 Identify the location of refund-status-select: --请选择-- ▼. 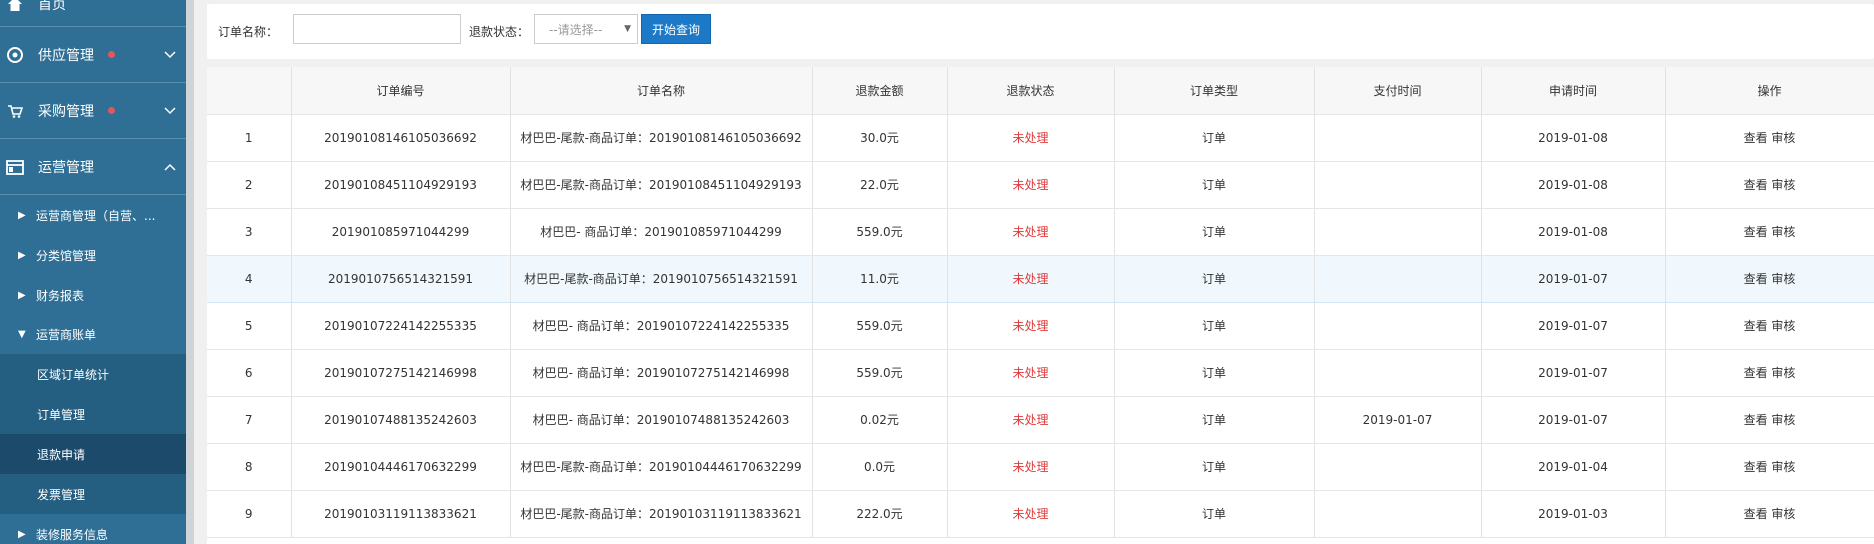
(586, 29).